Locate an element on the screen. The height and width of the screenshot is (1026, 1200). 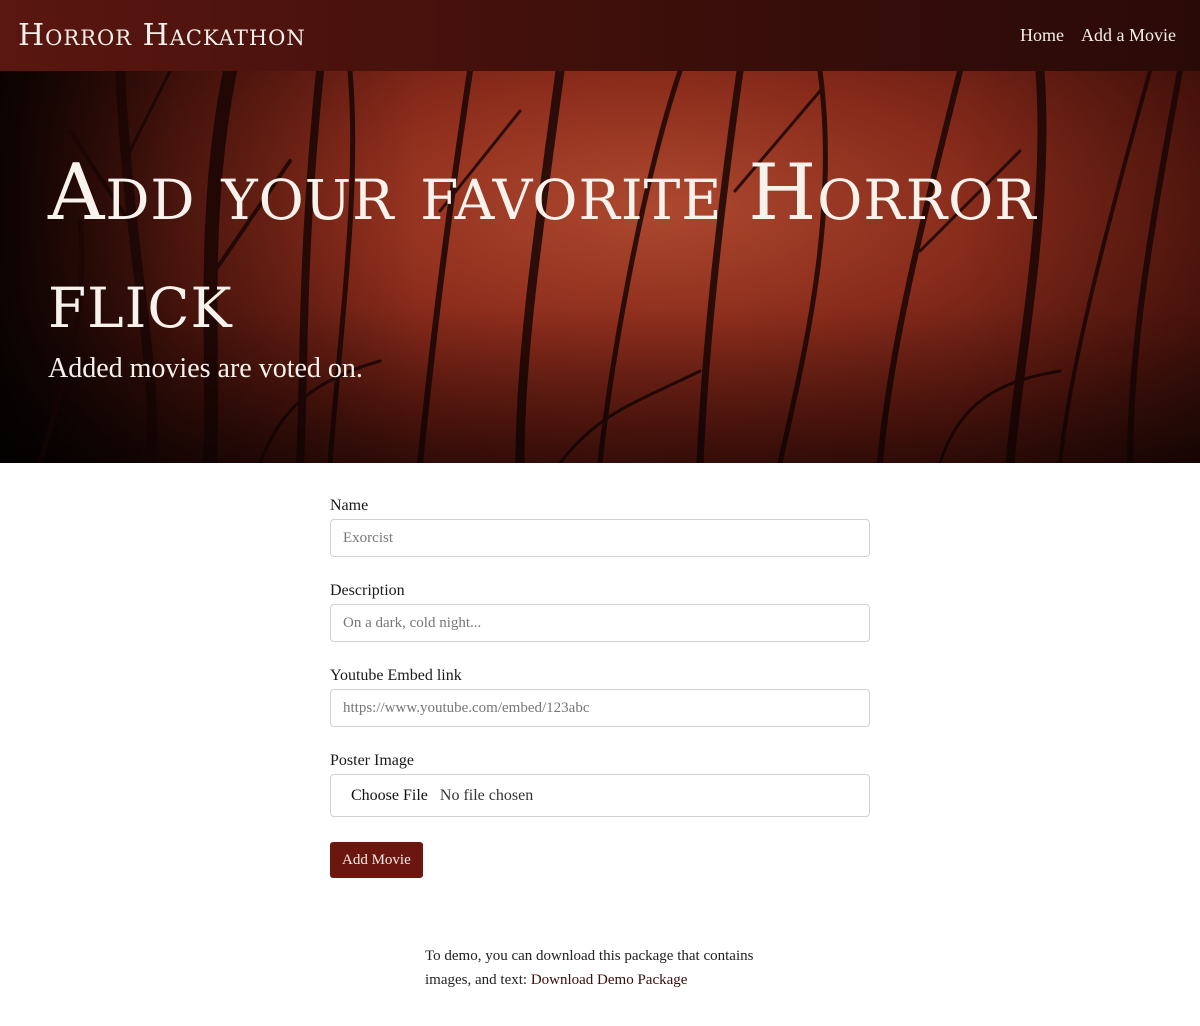
description-field-group: Description is located at coordinates (600, 611).